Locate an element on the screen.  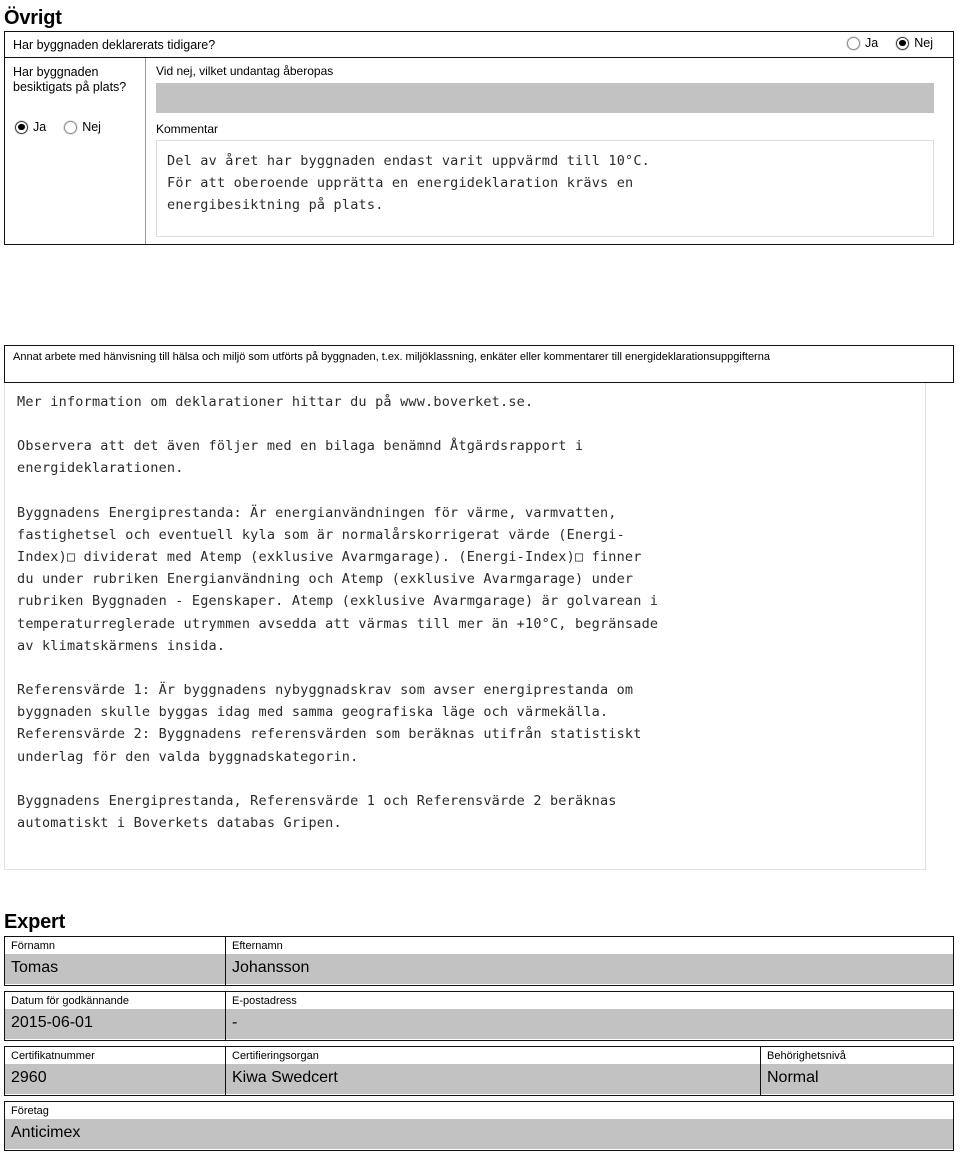
table-row: Företag Anticimex is located at coordinates (479, 1126).